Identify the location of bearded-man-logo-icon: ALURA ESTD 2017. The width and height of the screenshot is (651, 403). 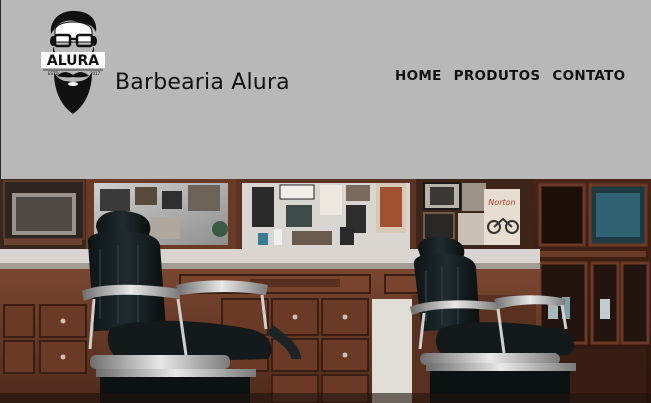
(73, 62).